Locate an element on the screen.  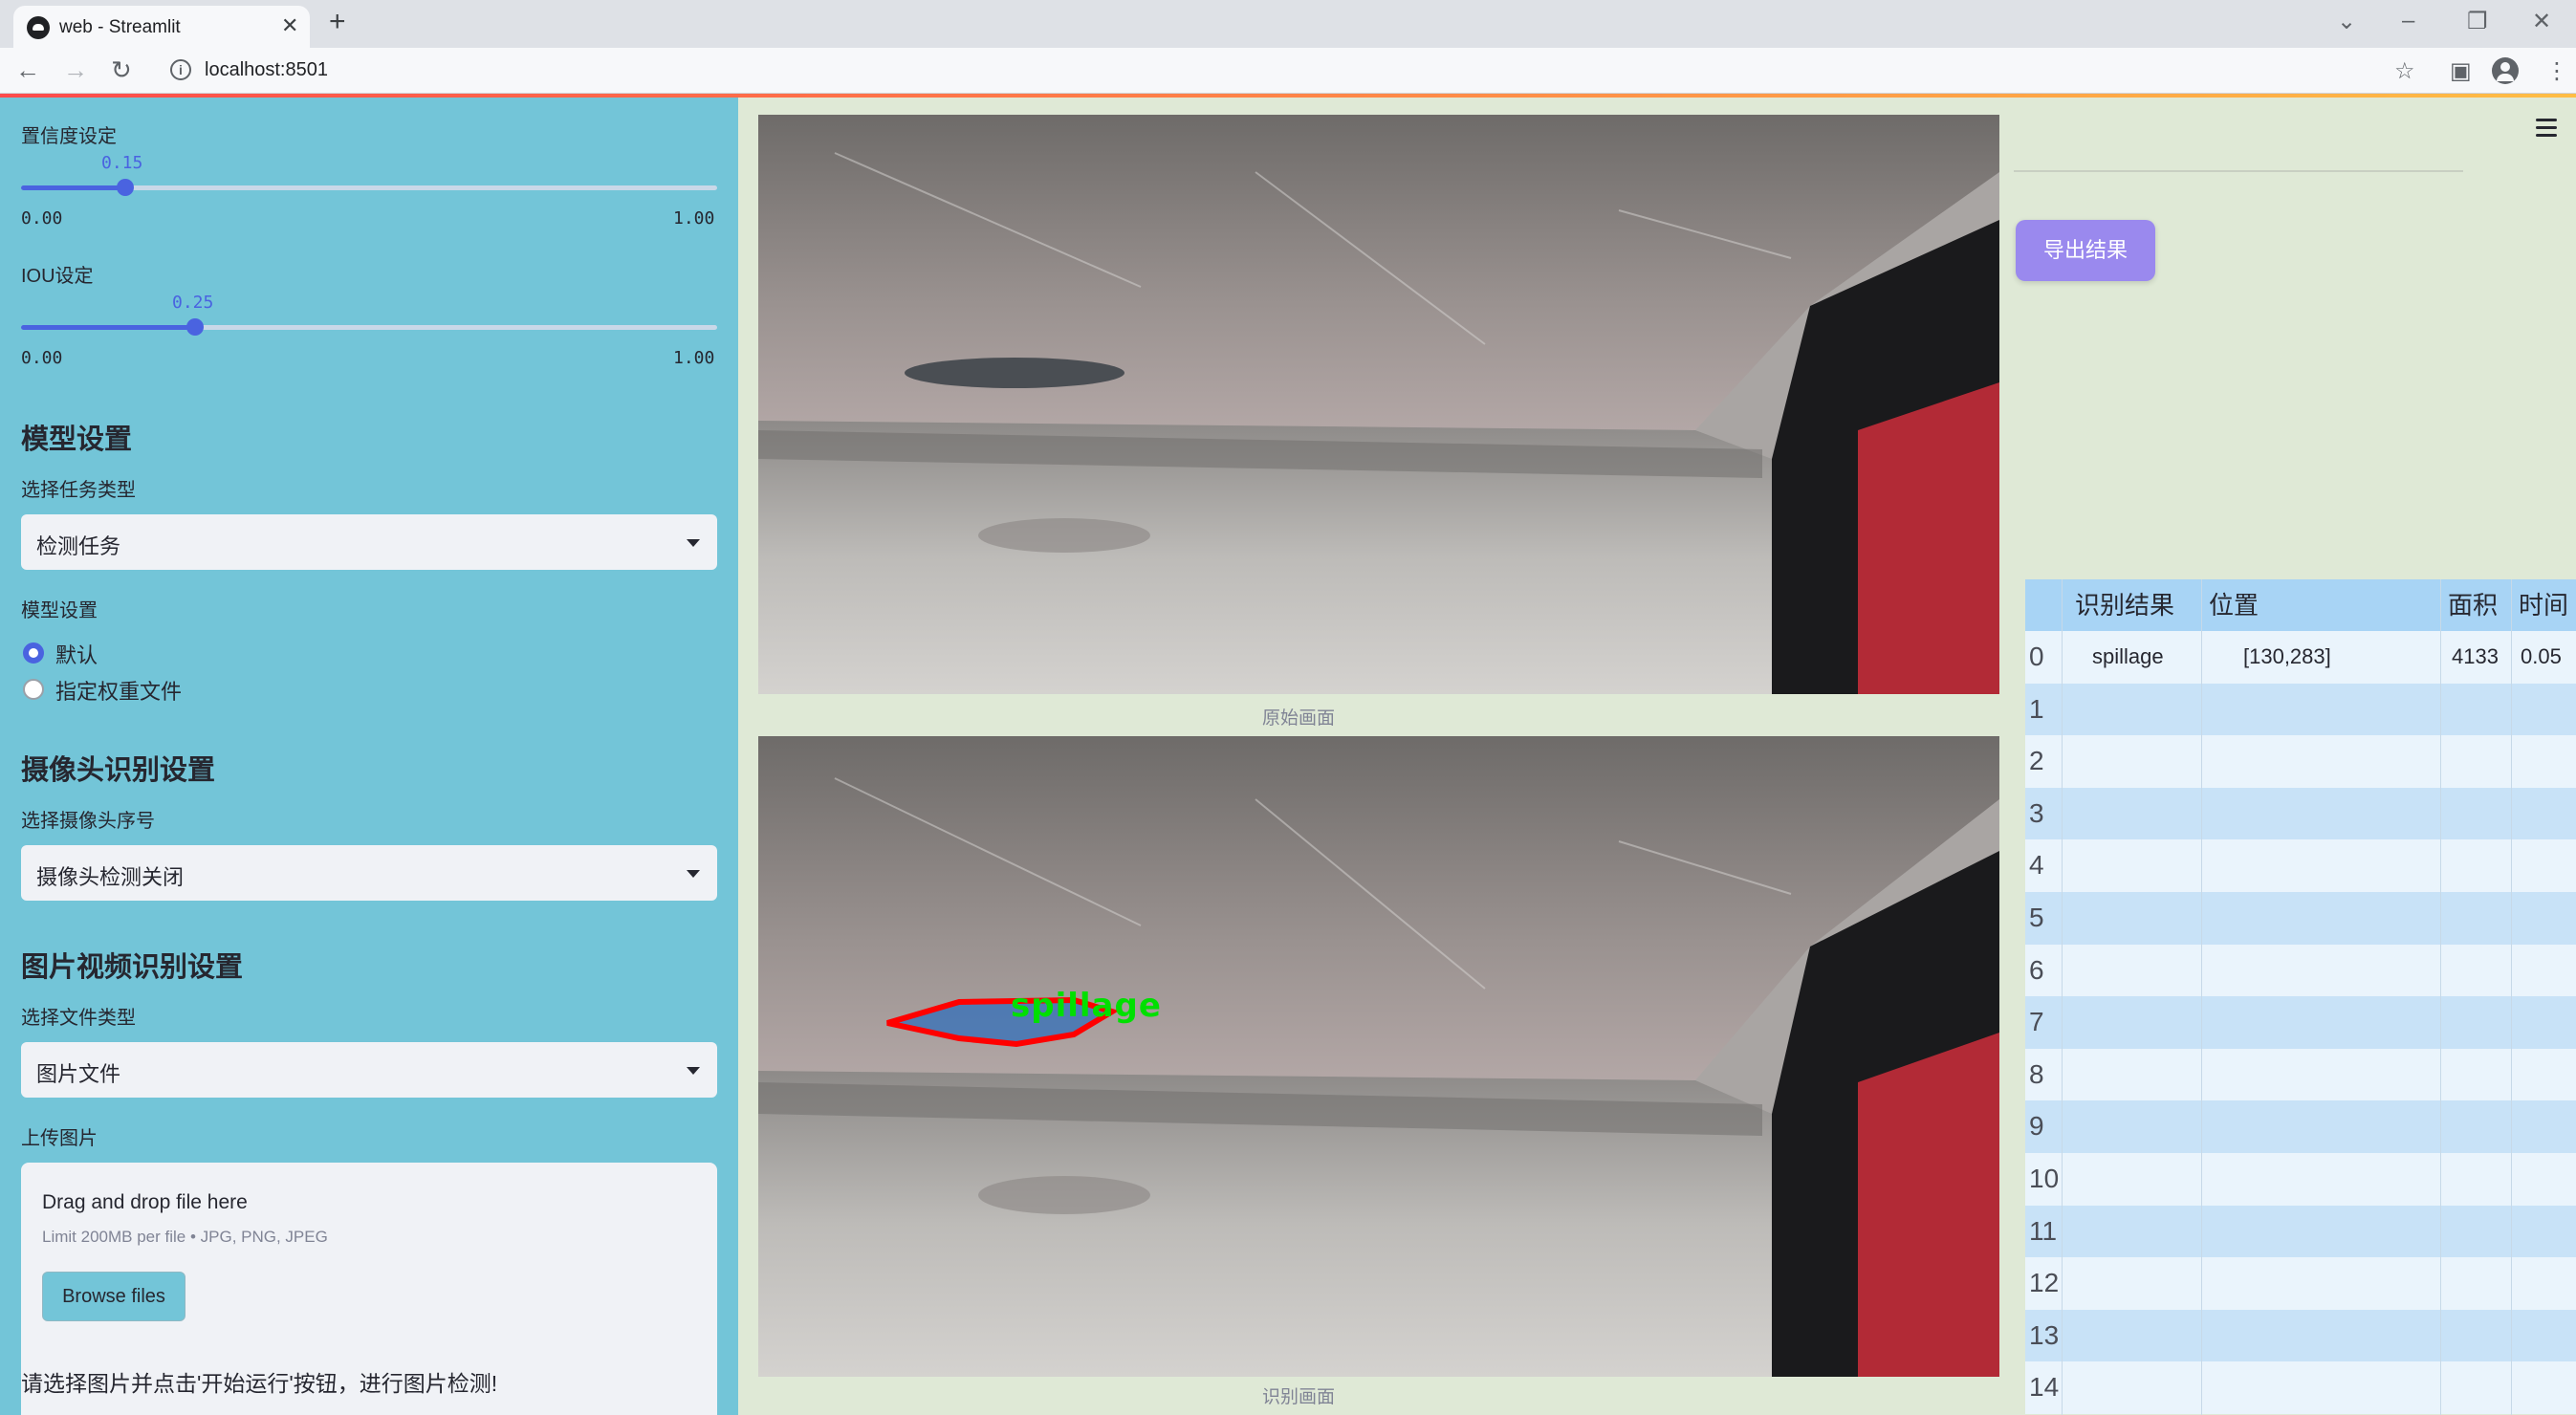
file-type-select: 图片文件 is located at coordinates (369, 1070).